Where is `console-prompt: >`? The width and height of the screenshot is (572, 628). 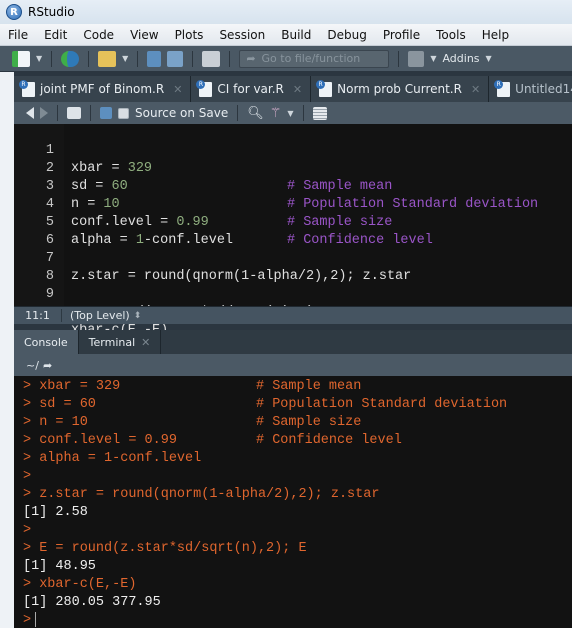
console-prompt: > is located at coordinates (293, 620).